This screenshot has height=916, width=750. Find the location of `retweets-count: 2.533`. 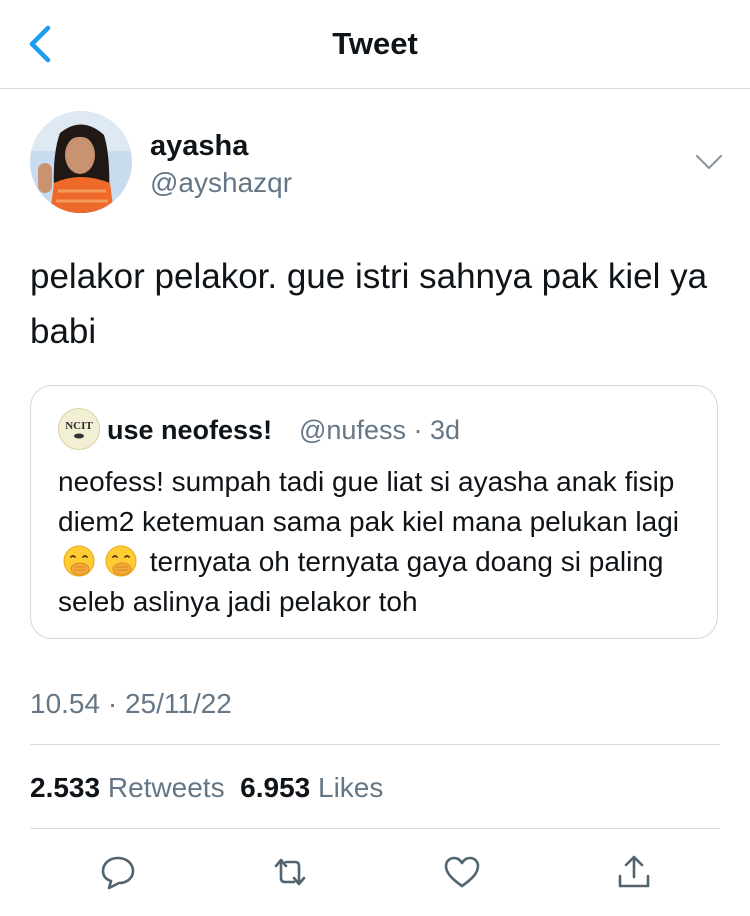

retweets-count: 2.533 is located at coordinates (65, 787).